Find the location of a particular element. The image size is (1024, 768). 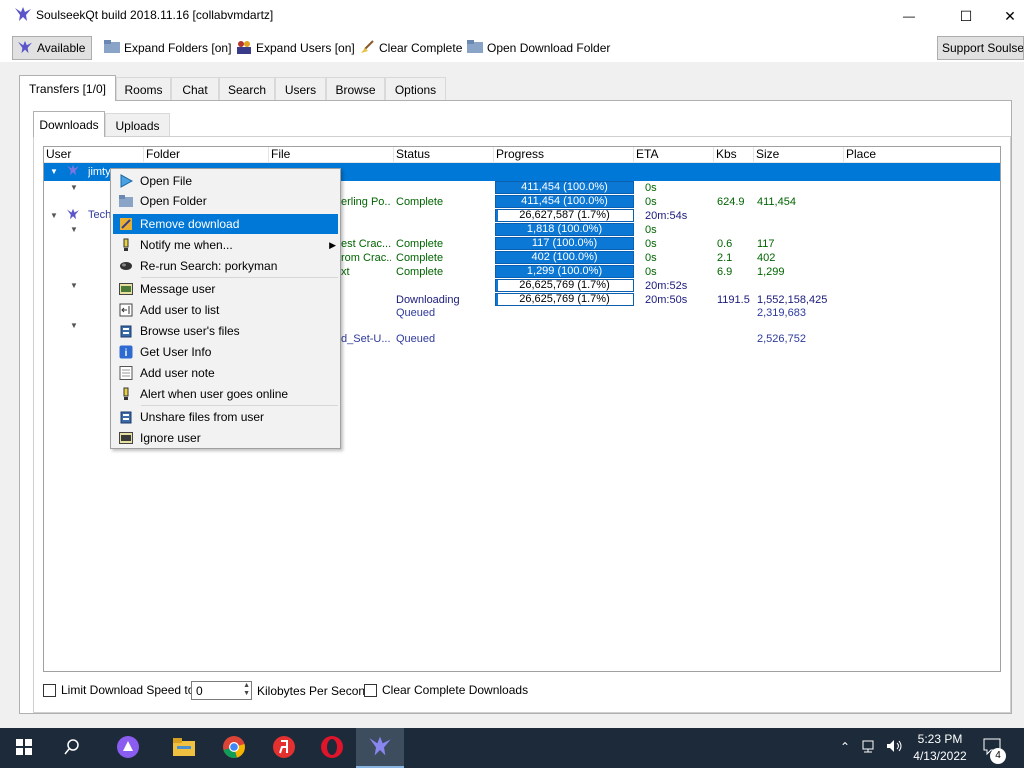

column-folder: Folder is located at coordinates (206, 155).